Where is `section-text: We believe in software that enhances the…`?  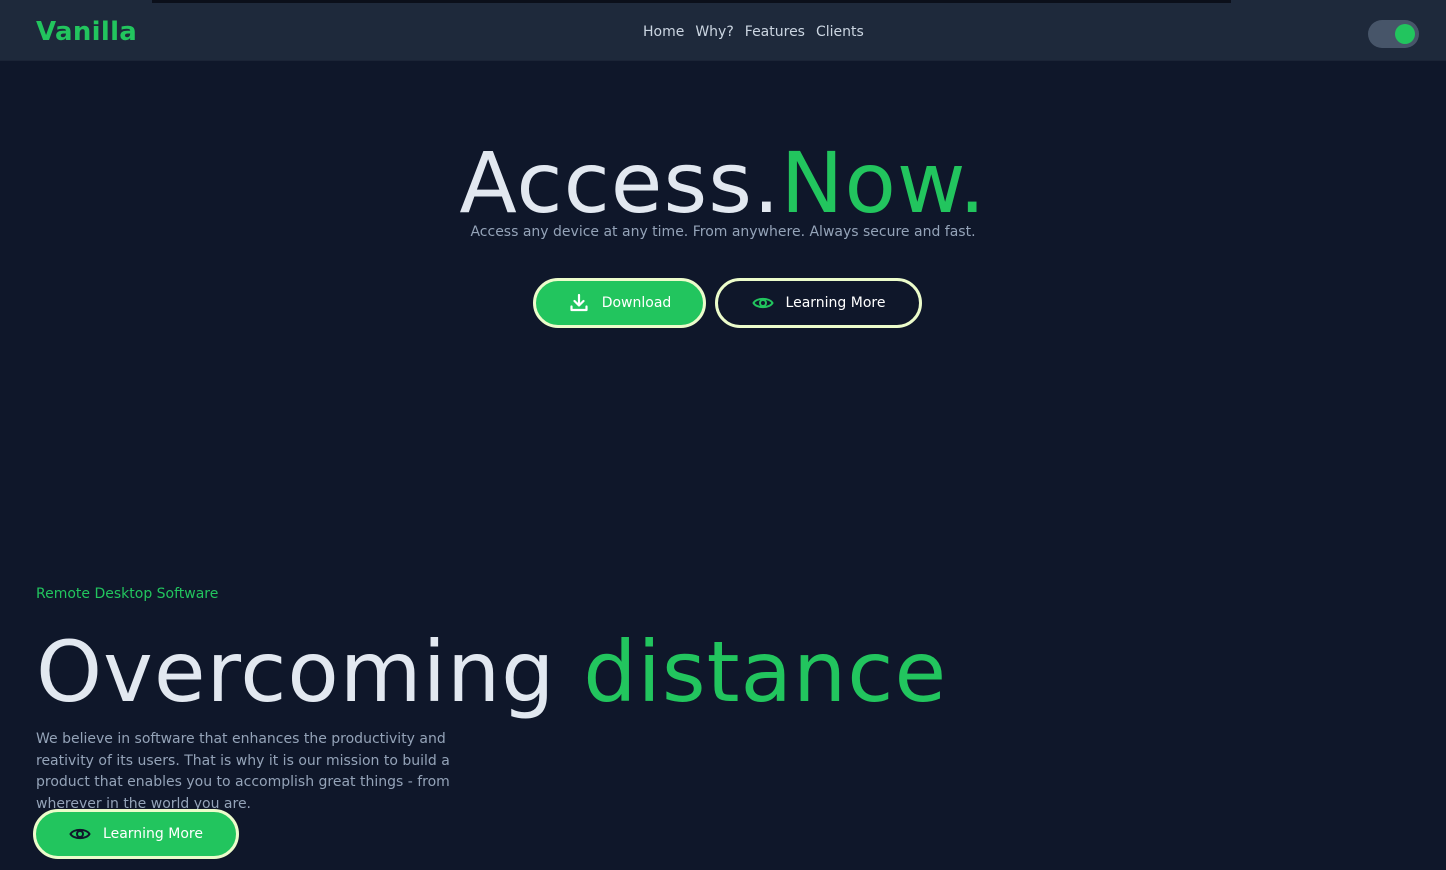
section-text: We believe in software that enhances the… is located at coordinates (243, 771).